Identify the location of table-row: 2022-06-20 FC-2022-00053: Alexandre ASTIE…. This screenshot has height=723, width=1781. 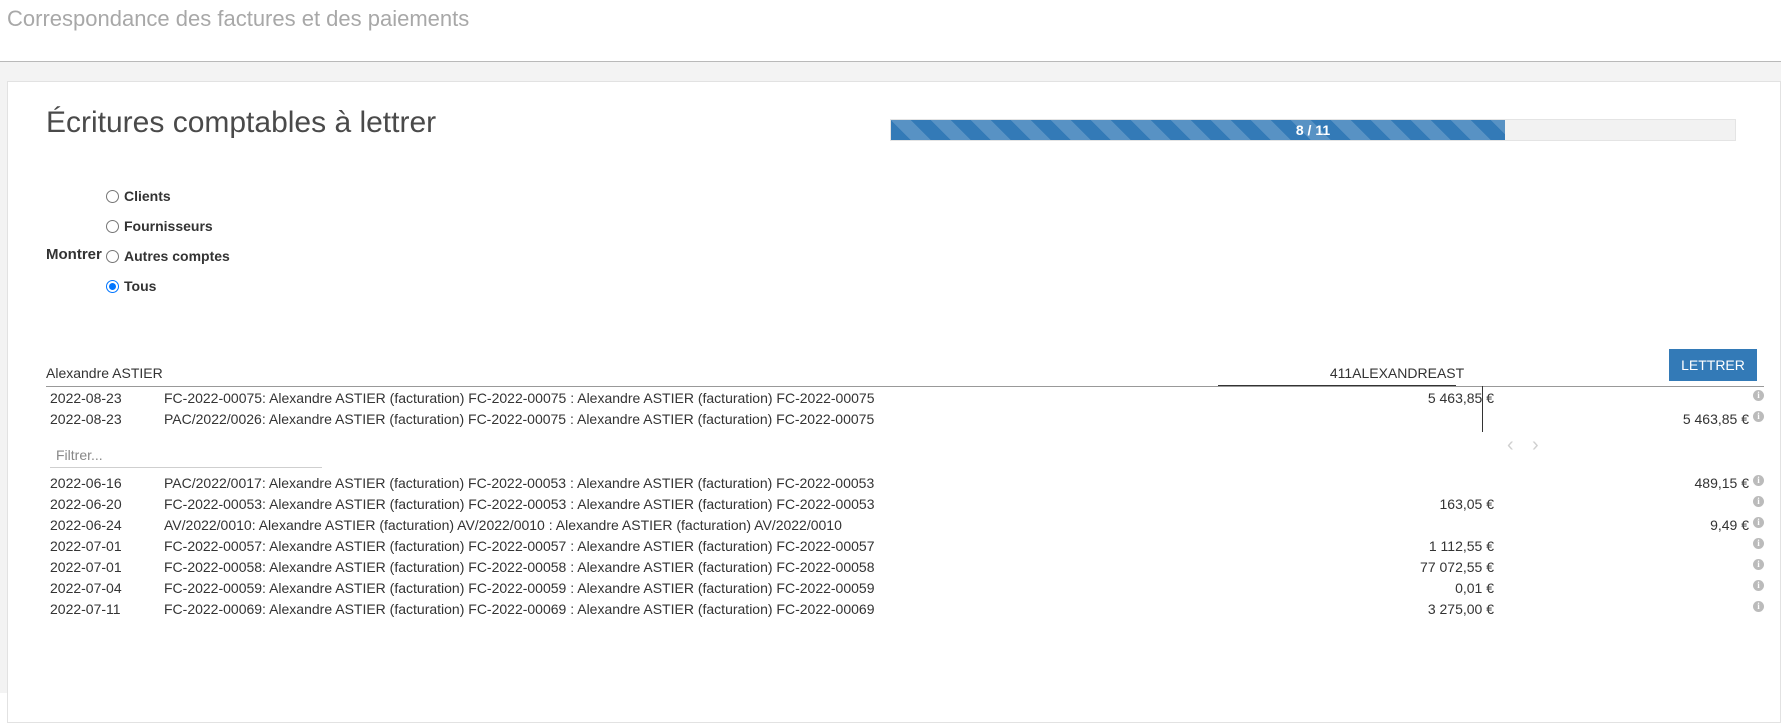
(905, 504).